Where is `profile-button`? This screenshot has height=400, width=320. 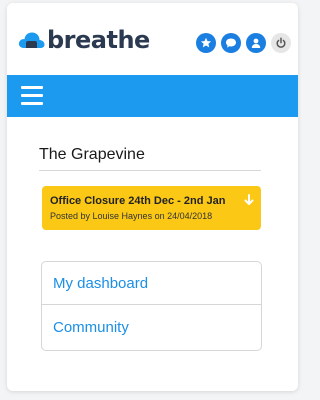 profile-button is located at coordinates (256, 43).